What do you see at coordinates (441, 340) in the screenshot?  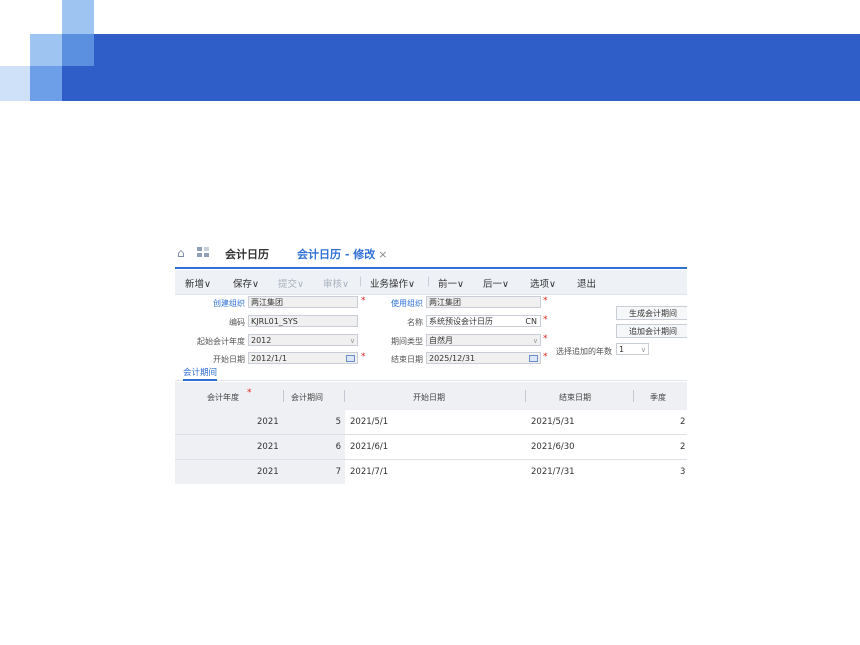 I see `period-type-value: 自然月` at bounding box center [441, 340].